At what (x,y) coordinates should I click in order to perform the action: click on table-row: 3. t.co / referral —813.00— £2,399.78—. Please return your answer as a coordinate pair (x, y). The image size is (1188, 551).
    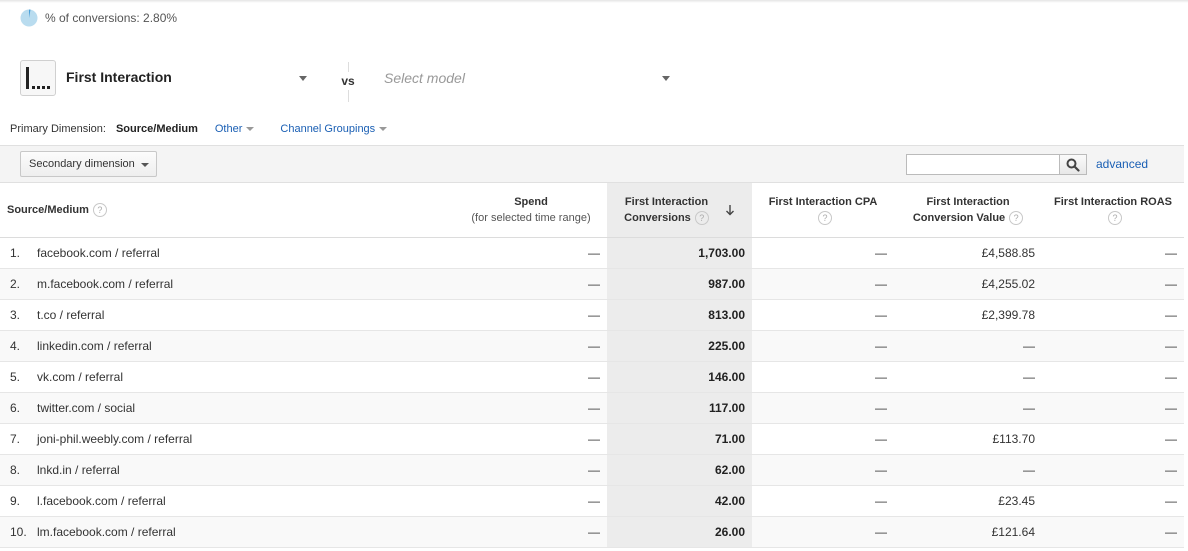
    Looking at the image, I should click on (592, 315).